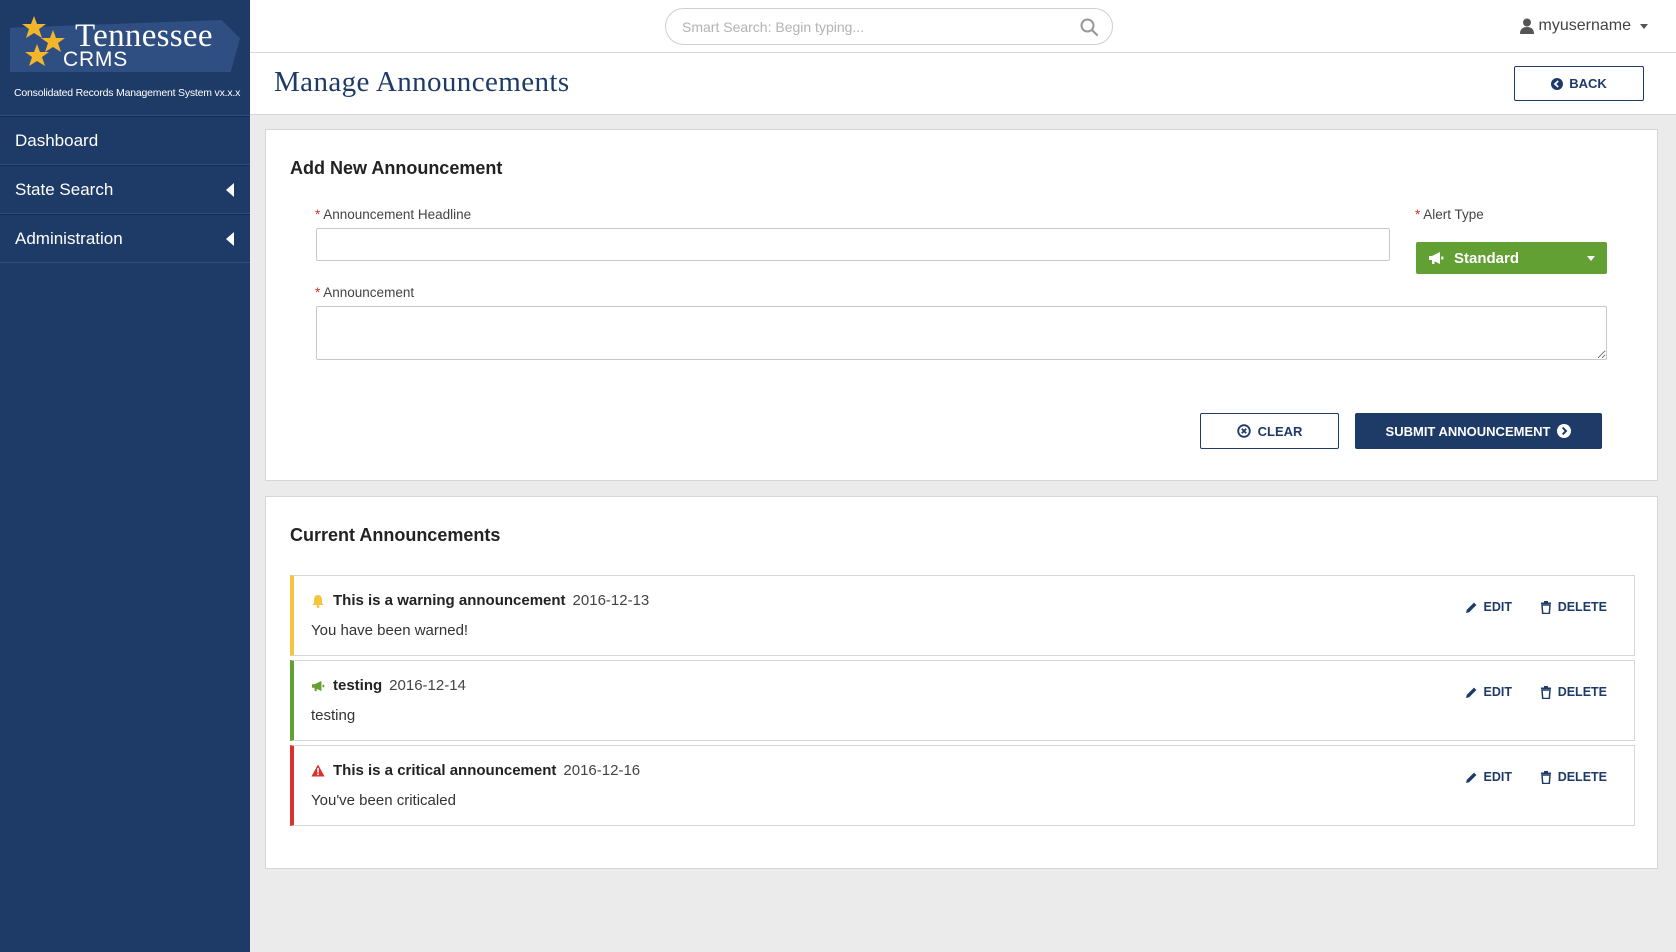  What do you see at coordinates (57, 140) in the screenshot?
I see `sidebar-item-label: Dashboard` at bounding box center [57, 140].